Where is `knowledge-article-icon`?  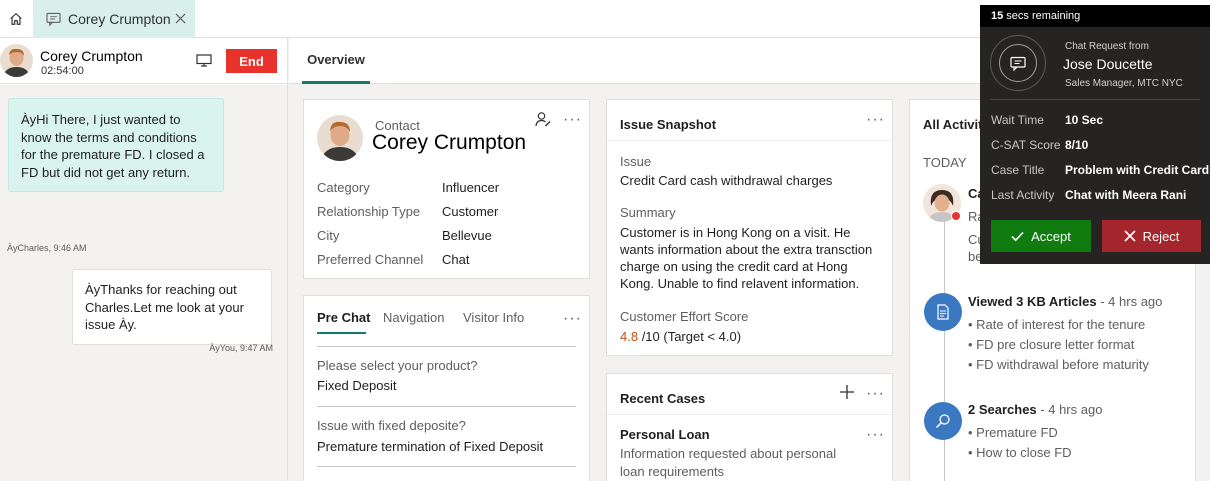 knowledge-article-icon is located at coordinates (943, 312).